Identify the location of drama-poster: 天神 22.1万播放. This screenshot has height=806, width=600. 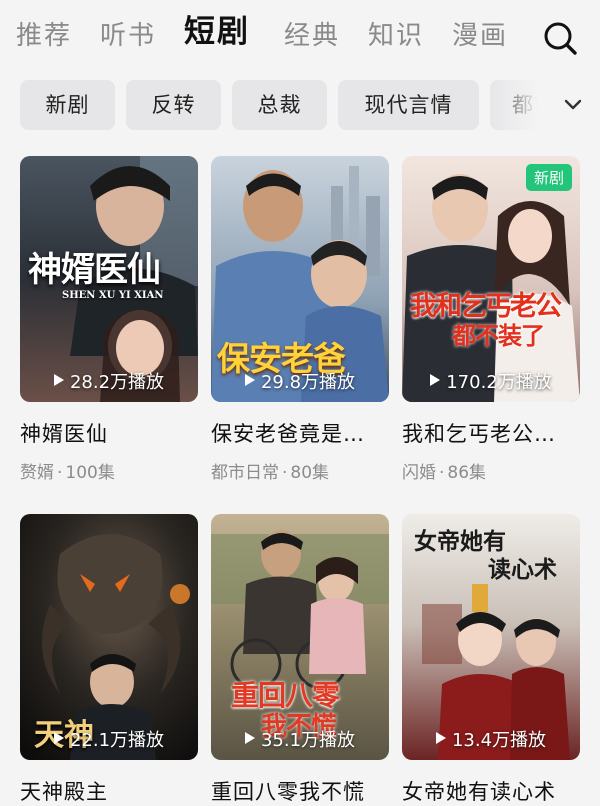
(109, 637).